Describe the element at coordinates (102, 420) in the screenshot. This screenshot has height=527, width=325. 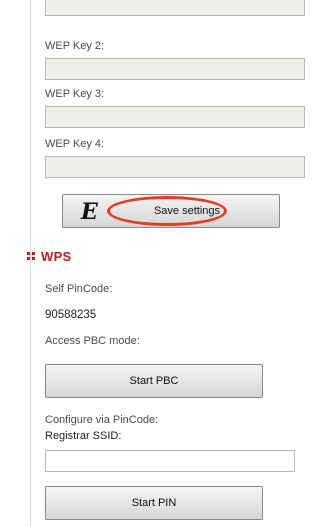
I see `configure-pincode-label: Configure via PinCode:` at that location.